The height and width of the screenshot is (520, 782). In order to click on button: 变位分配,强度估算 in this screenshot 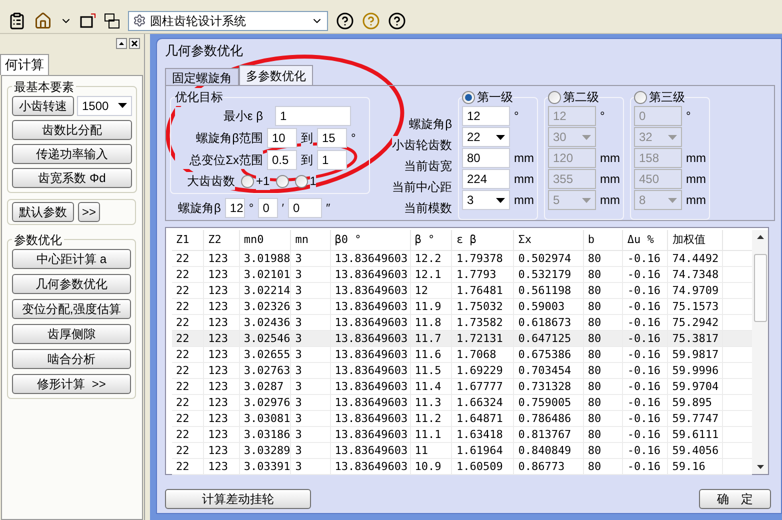, I will do `click(71, 308)`.